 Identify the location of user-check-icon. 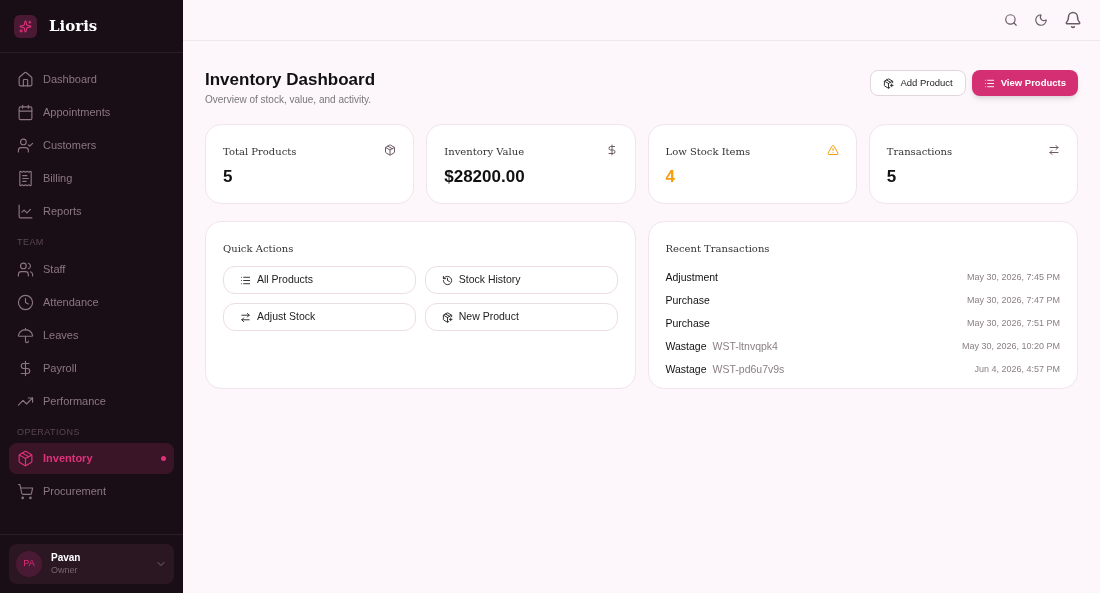
(25, 145).